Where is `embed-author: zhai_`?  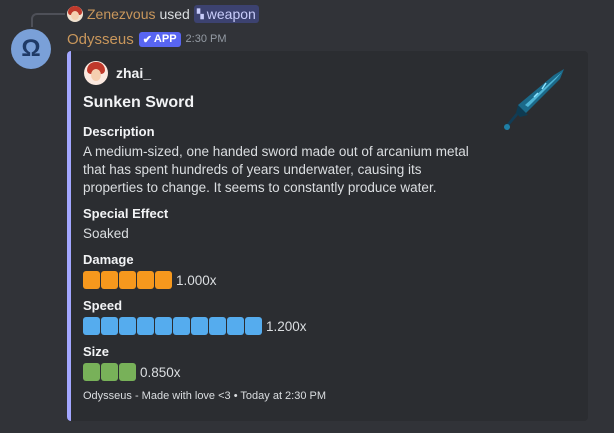 embed-author: zhai_ is located at coordinates (117, 73).